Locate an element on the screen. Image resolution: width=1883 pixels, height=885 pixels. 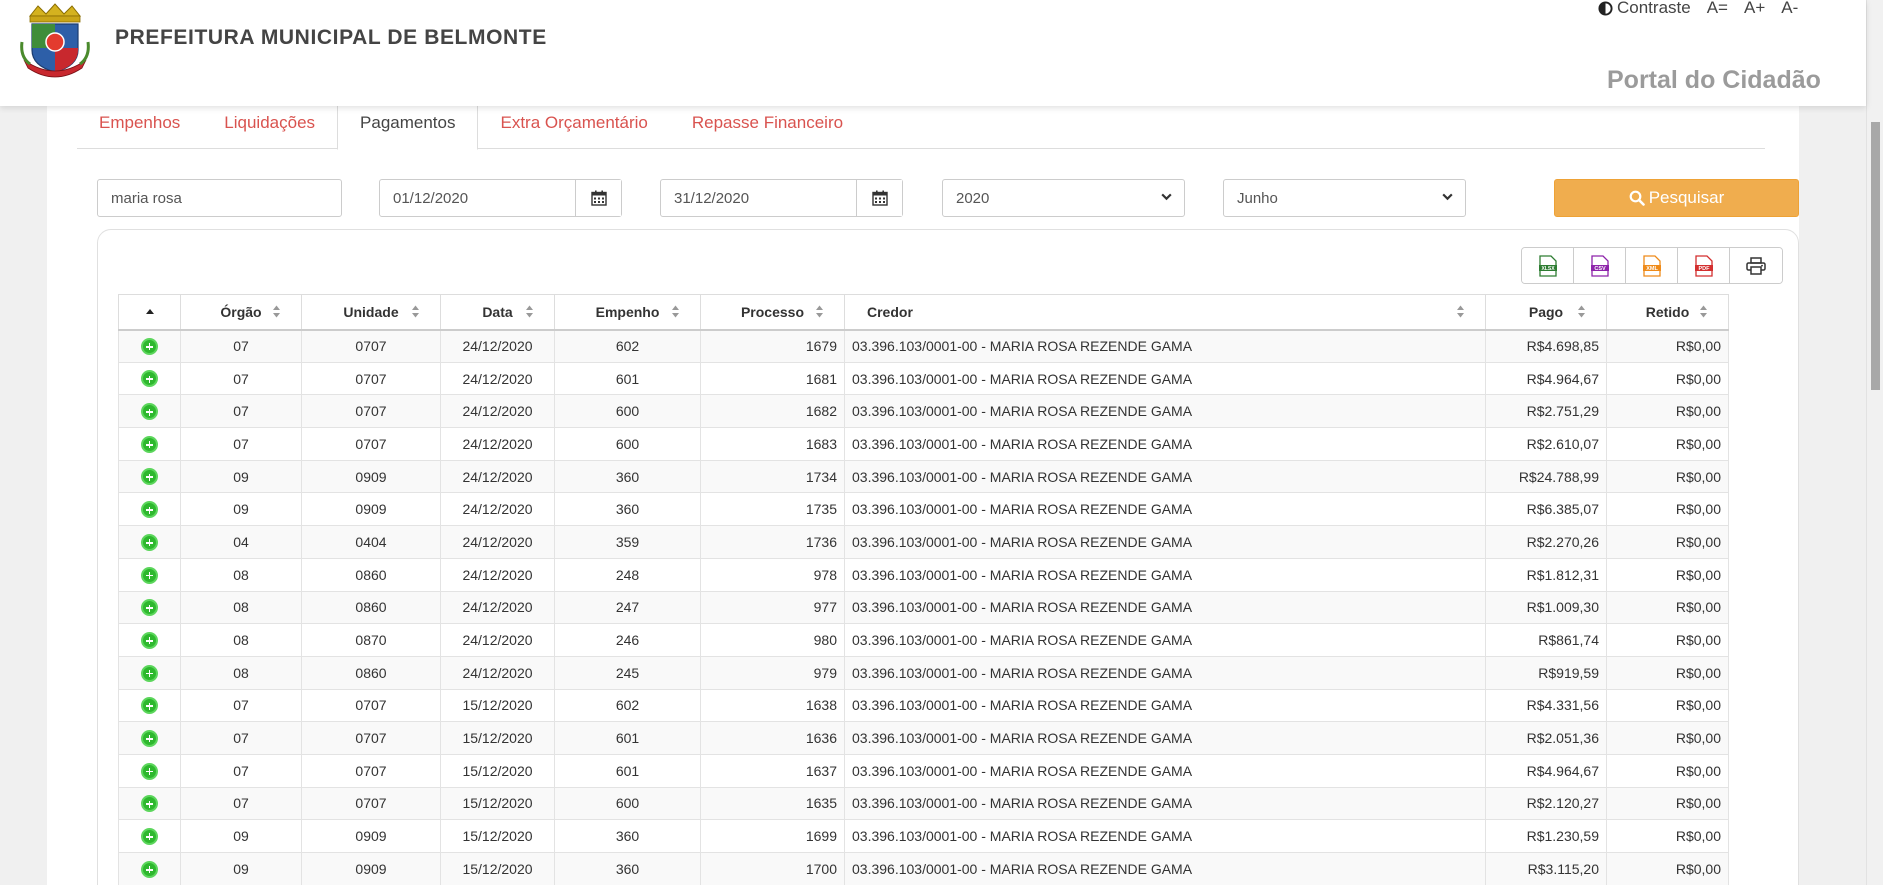
font-increase-button: A+ is located at coordinates (1754, 9).